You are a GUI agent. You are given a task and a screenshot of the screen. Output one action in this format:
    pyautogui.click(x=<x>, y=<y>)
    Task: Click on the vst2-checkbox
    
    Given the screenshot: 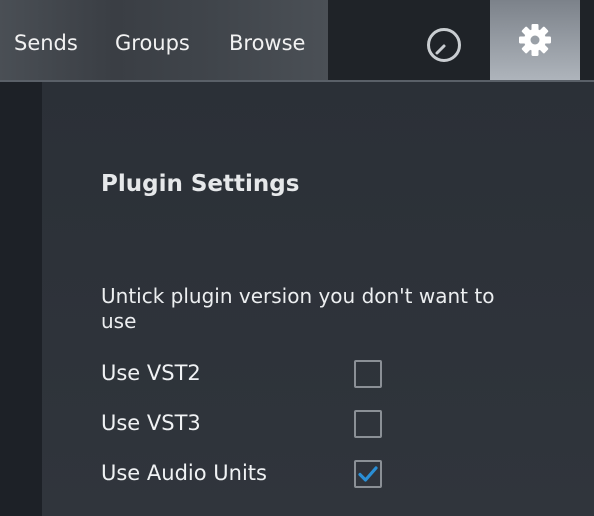 What is the action you would take?
    pyautogui.click(x=368, y=374)
    